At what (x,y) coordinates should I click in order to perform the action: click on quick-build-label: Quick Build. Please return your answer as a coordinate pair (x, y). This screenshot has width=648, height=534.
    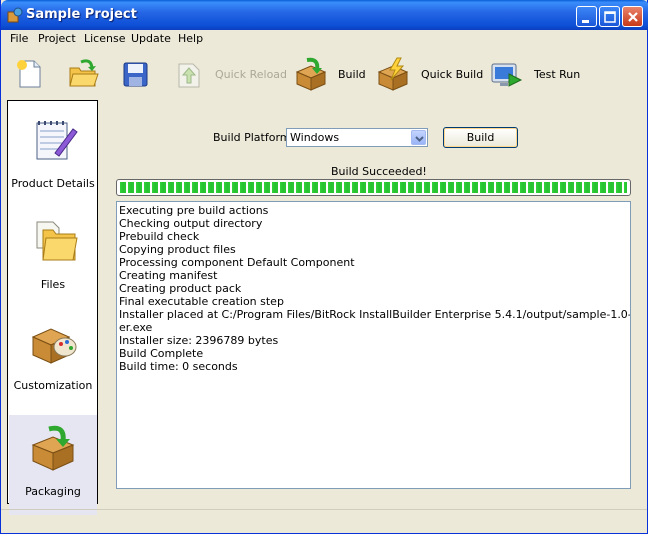
    Looking at the image, I should click on (452, 74).